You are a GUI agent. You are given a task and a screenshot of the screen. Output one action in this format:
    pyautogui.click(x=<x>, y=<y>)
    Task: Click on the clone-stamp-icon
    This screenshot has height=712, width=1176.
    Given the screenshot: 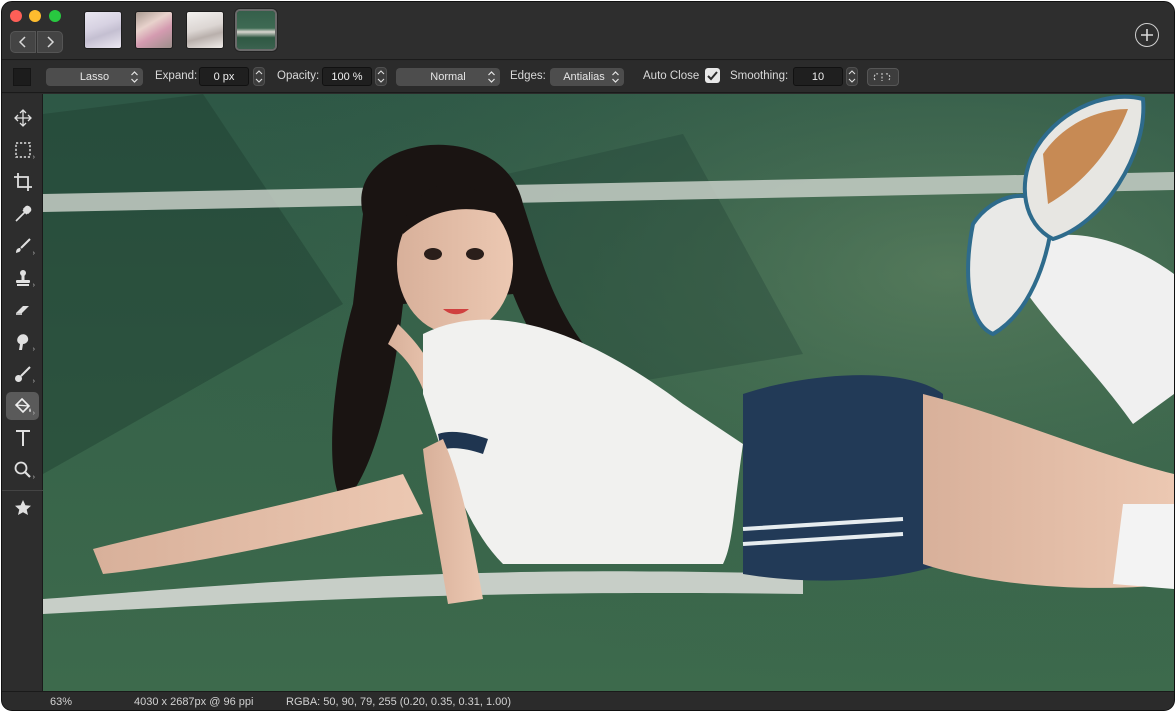 What is the action you would take?
    pyautogui.click(x=22, y=278)
    